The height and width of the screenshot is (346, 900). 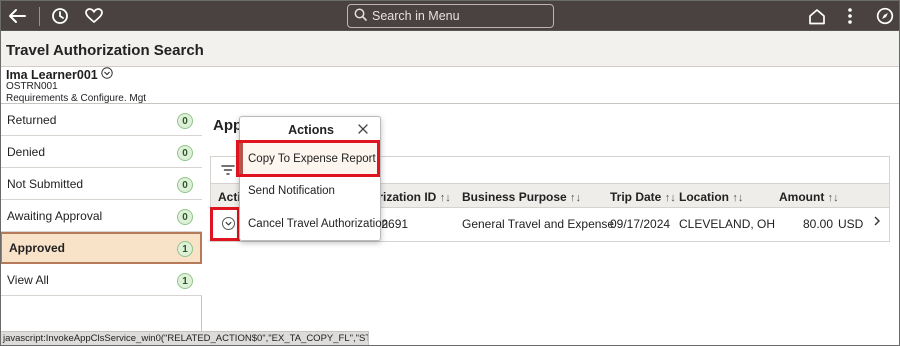 What do you see at coordinates (818, 224) in the screenshot?
I see `cell-amount: 80.00` at bounding box center [818, 224].